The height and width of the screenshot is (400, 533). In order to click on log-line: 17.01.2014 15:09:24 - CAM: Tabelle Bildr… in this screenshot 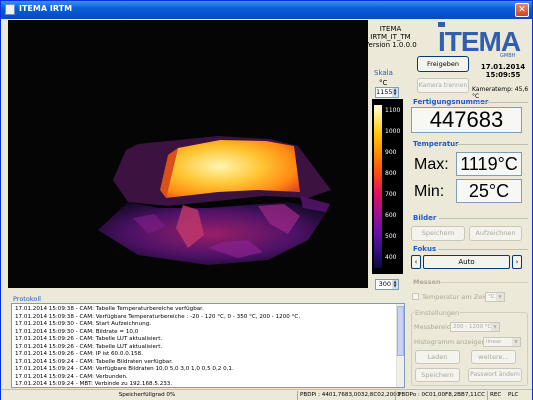, I will do `click(94, 361)`.